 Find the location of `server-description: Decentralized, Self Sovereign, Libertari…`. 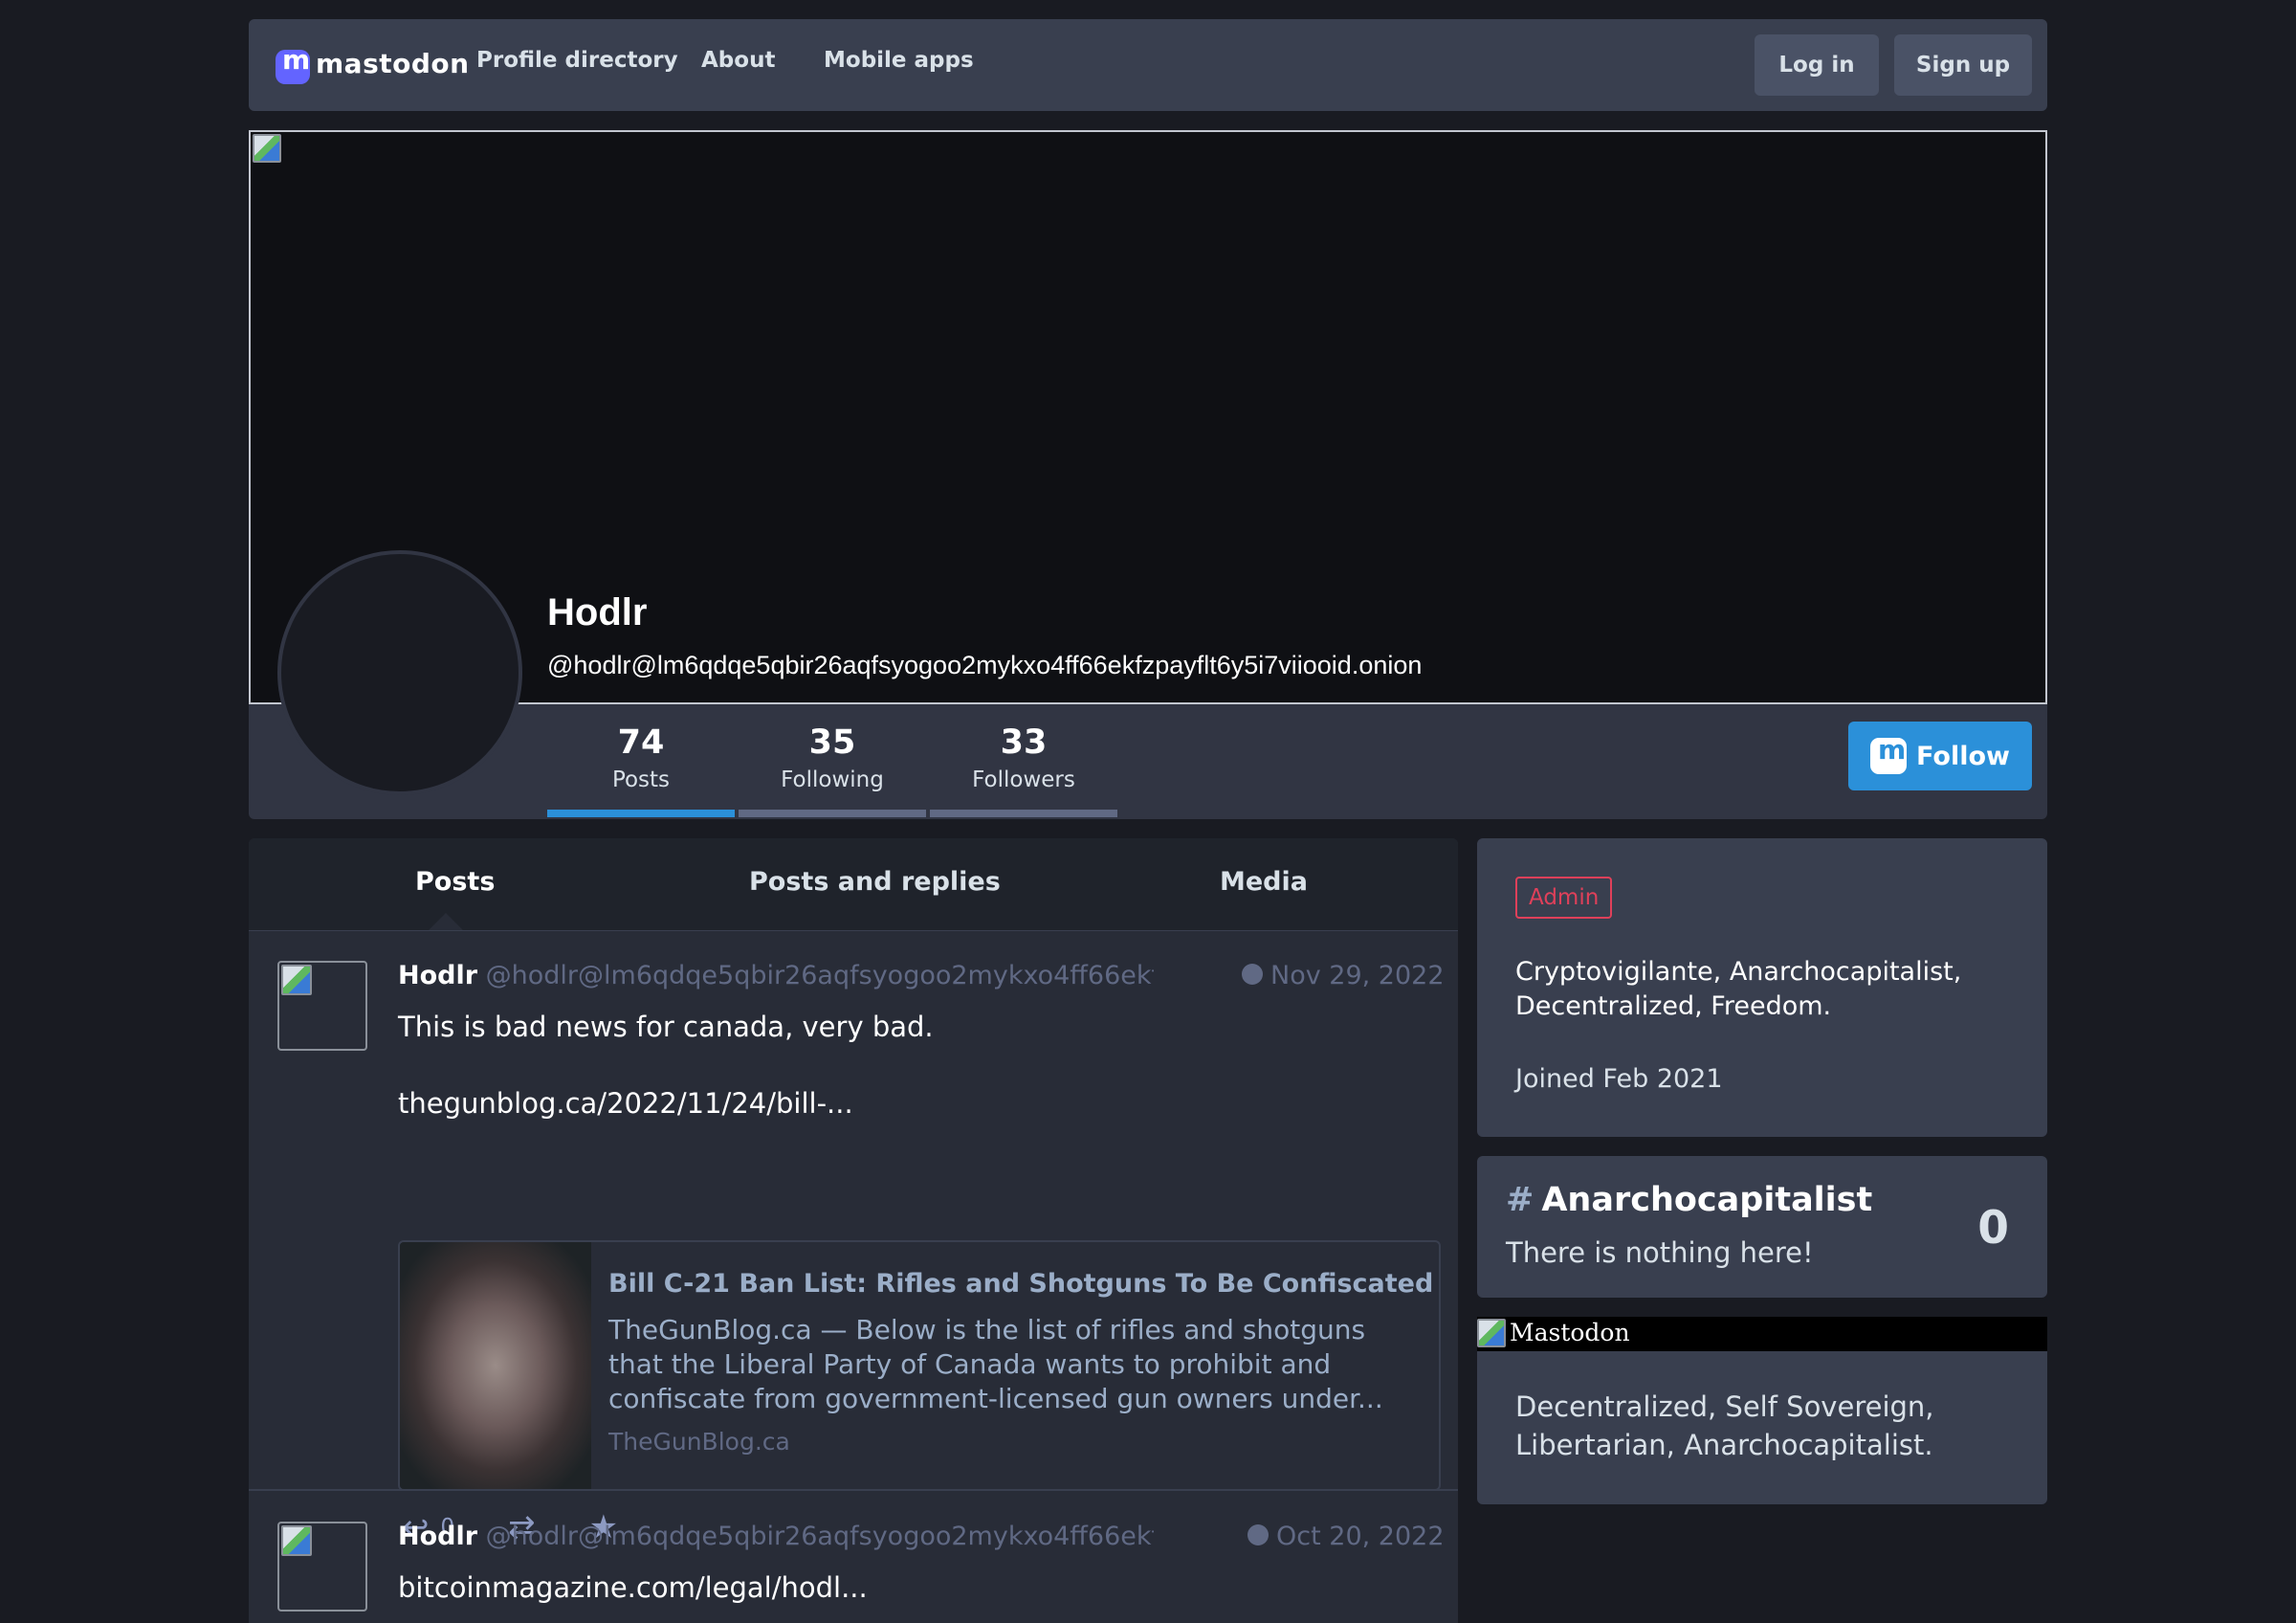

server-description: Decentralized, Self Sovereign, Libertari… is located at coordinates (1724, 1425).